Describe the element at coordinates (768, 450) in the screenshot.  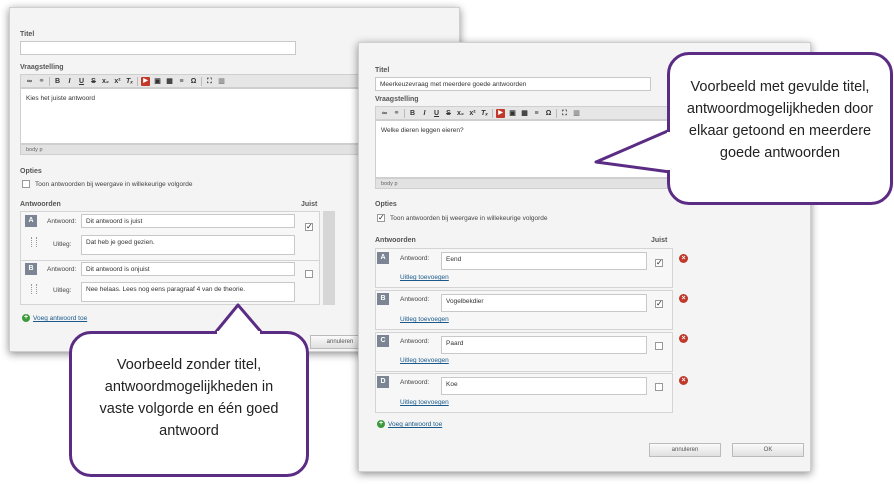
I see `ok-button: OK` at that location.